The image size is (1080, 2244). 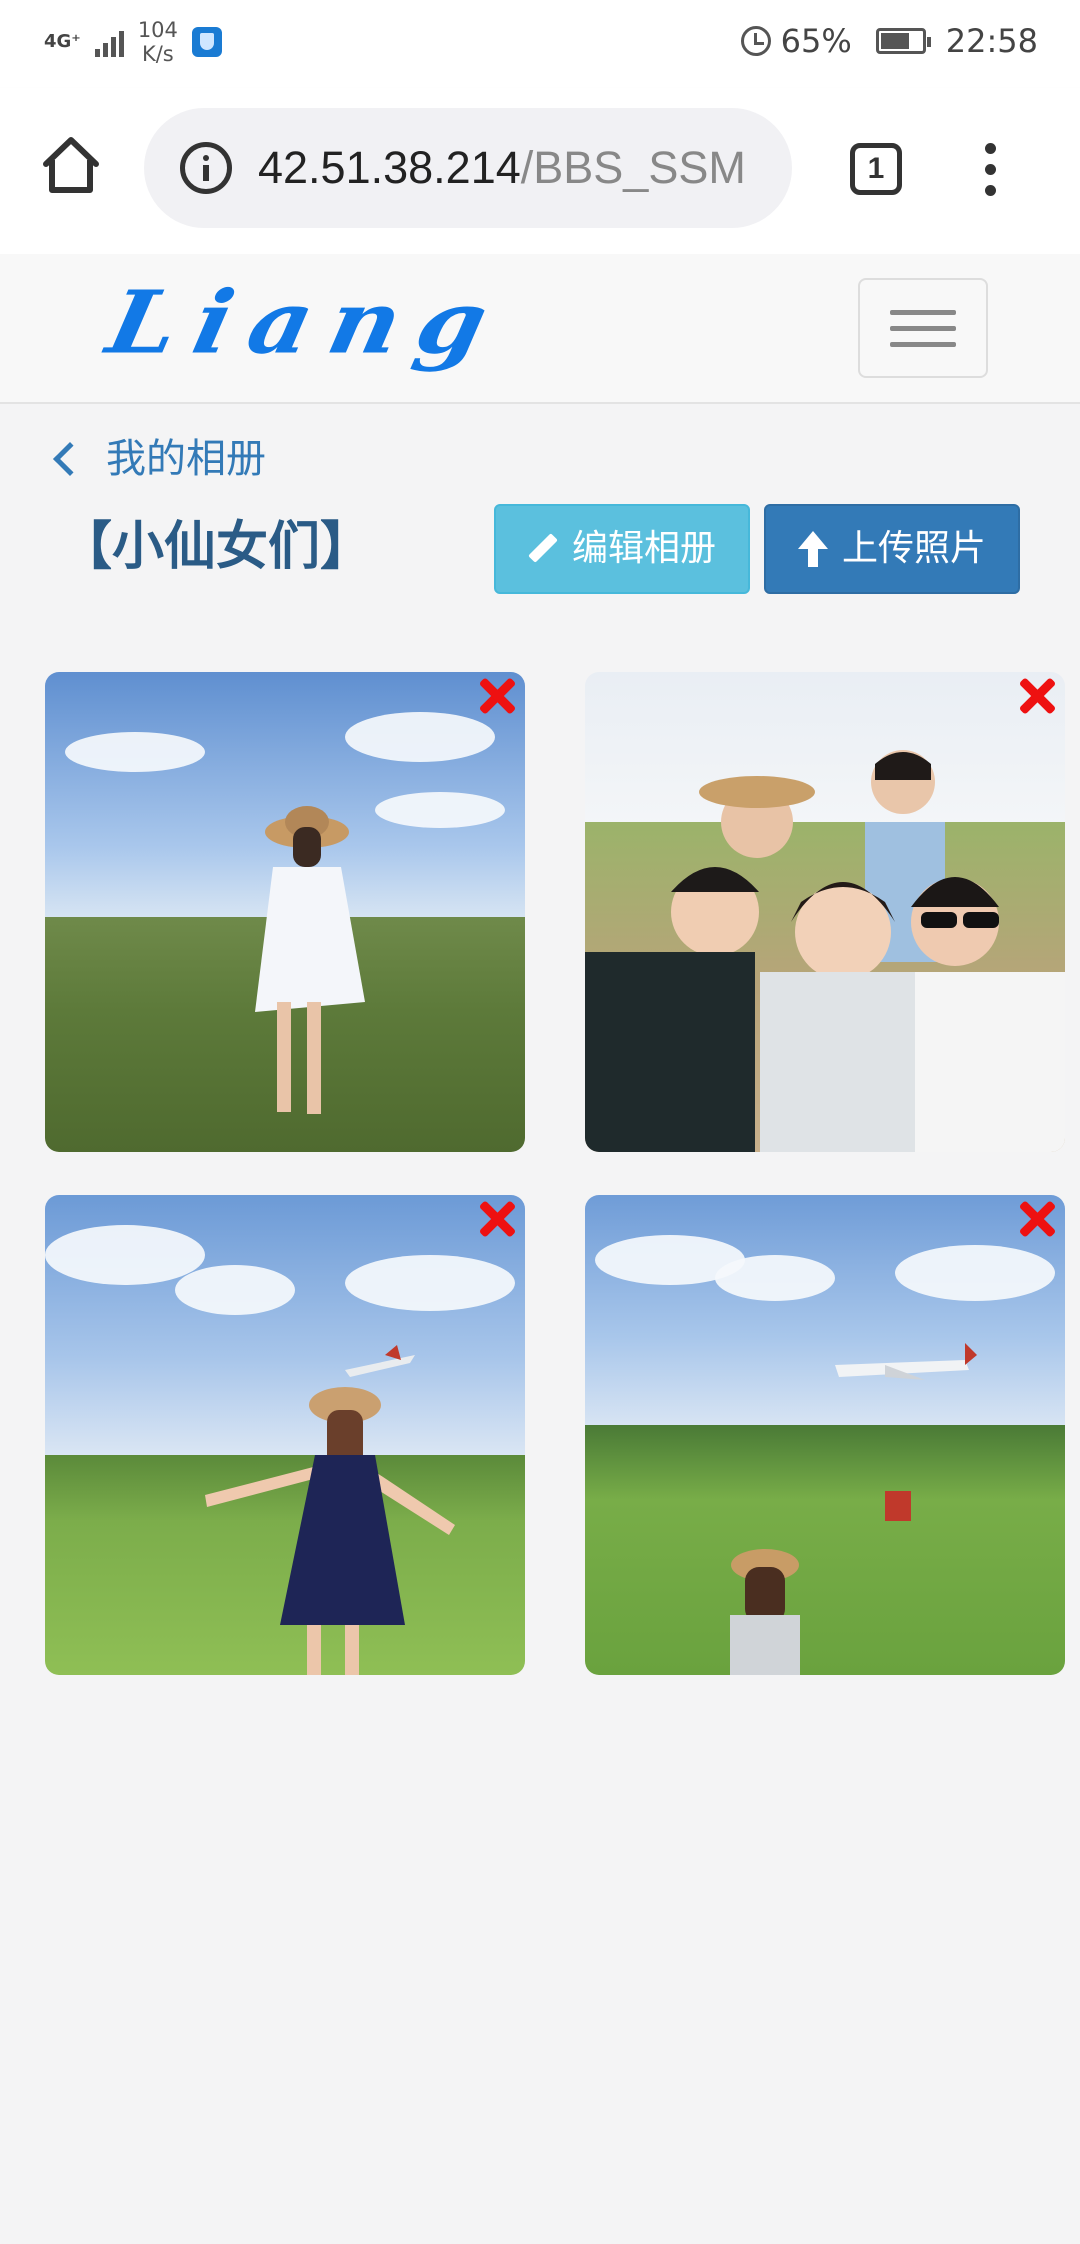 I want to click on site-logo: Liang, so click(x=384, y=323).